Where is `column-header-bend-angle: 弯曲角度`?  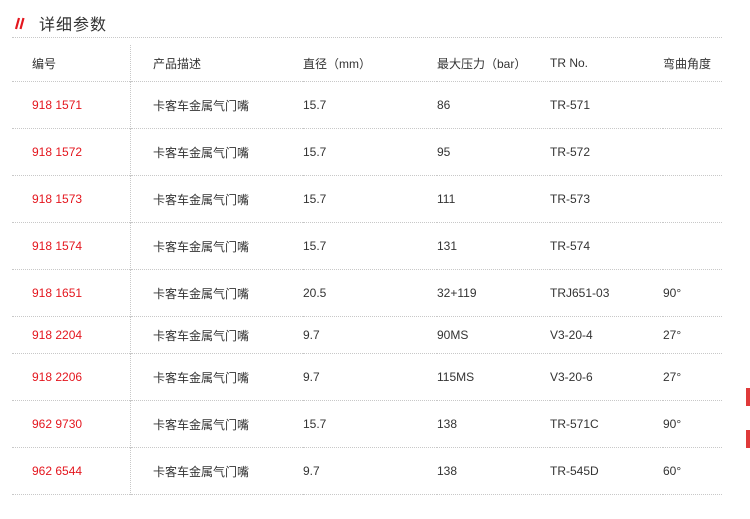
column-header-bend-angle: 弯曲角度 is located at coordinates (687, 63).